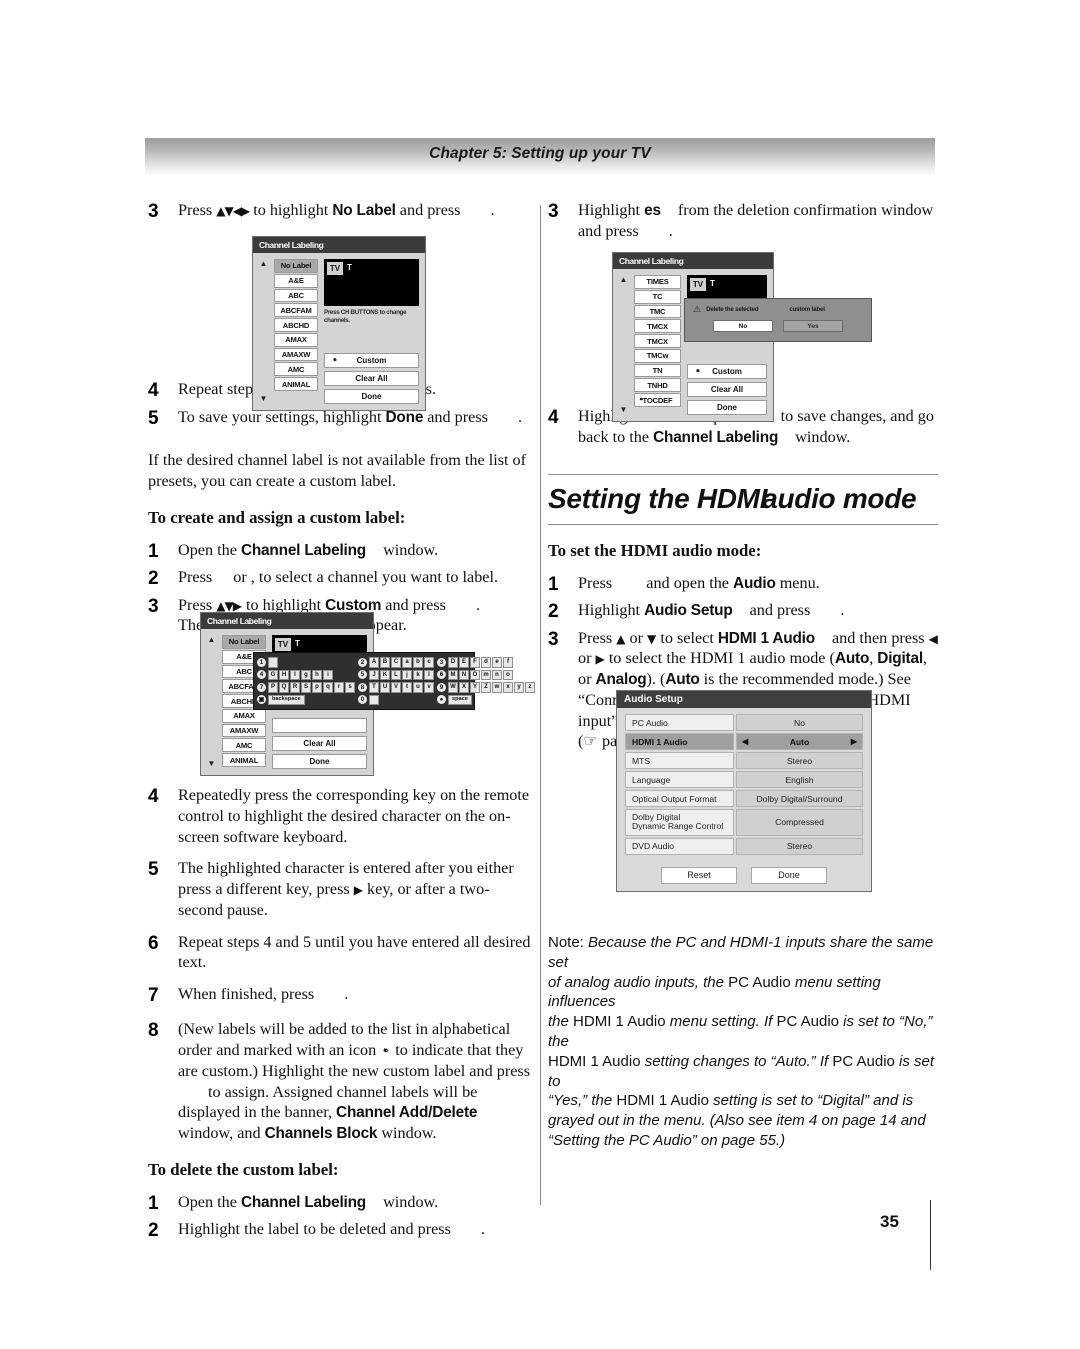 Image resolution: width=1080 pixels, height=1349 pixels. I want to click on row-label: HDMI 1 Audio, so click(679, 741).